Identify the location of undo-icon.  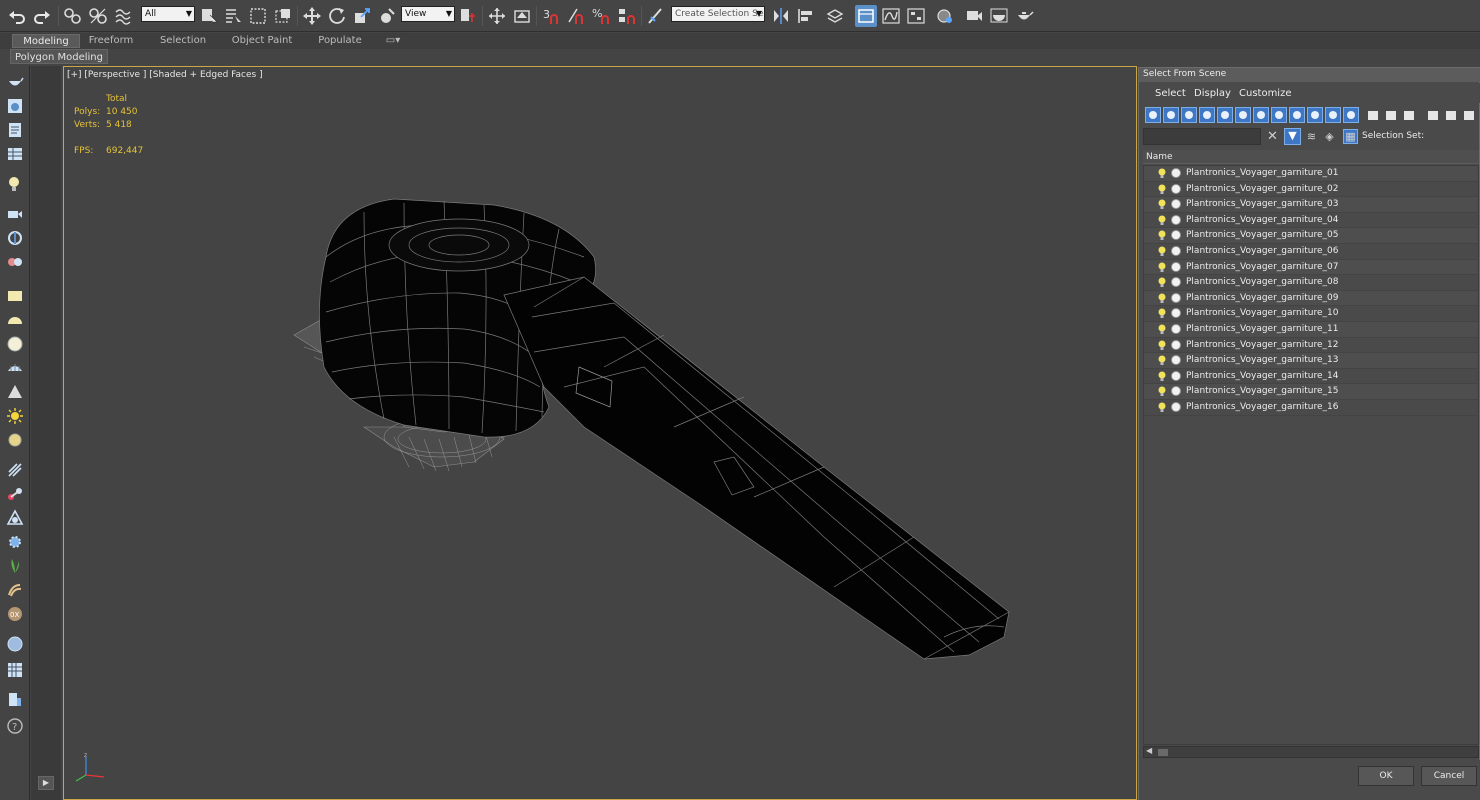
(17, 16).